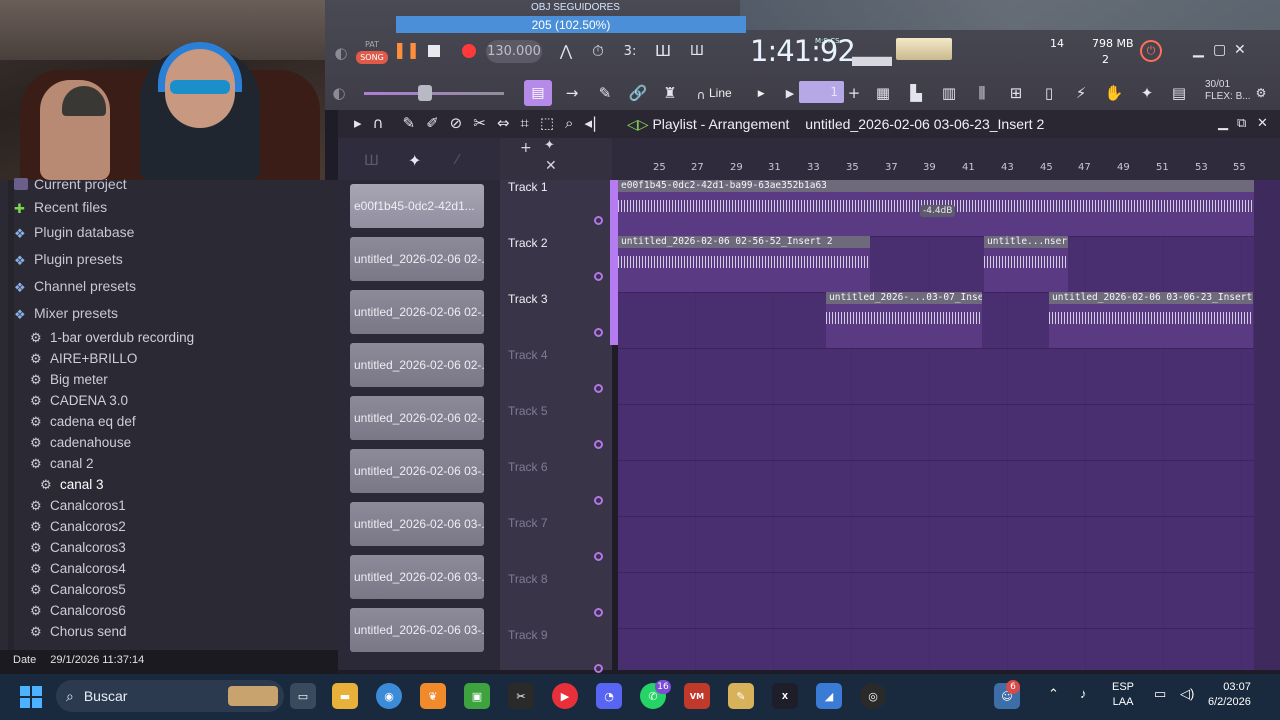 The height and width of the screenshot is (720, 1280). Describe the element at coordinates (549, 145) in the screenshot. I see `center-icon: ✦` at that location.